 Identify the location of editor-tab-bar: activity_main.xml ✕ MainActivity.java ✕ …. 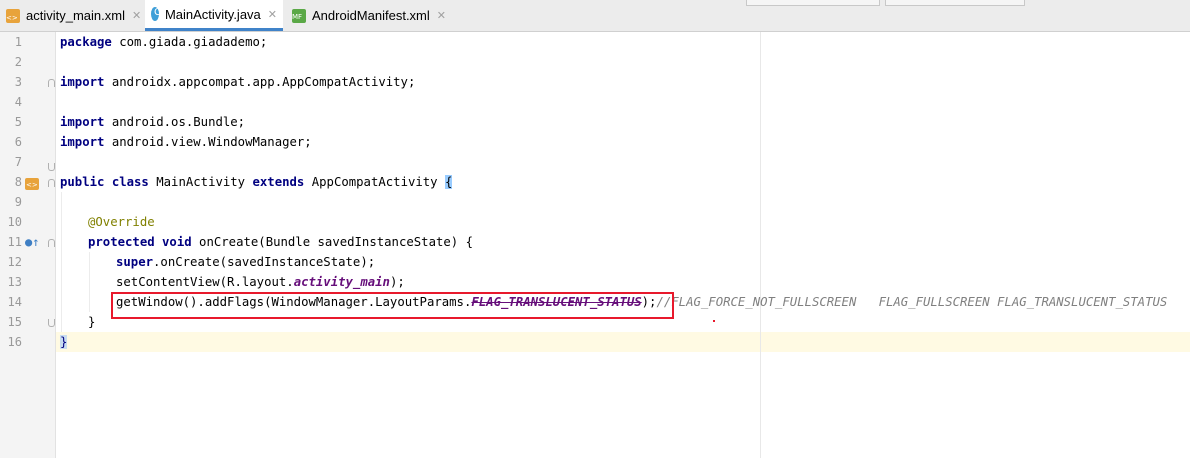
(595, 16).